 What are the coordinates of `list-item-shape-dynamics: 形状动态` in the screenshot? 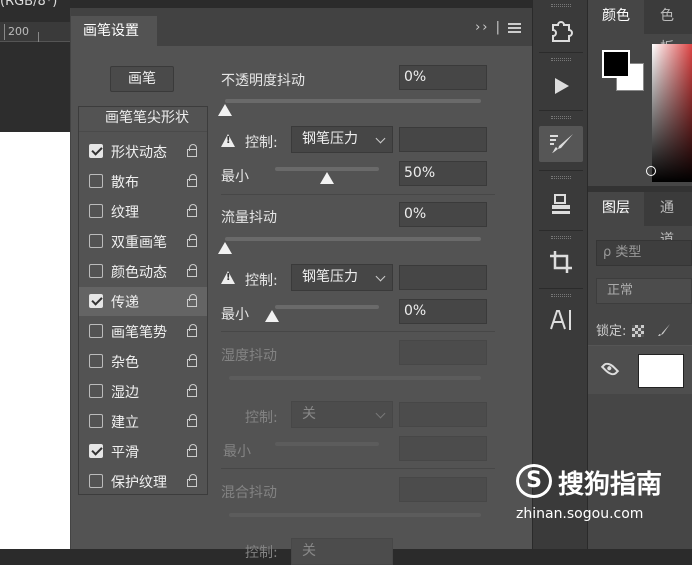 It's located at (143, 151).